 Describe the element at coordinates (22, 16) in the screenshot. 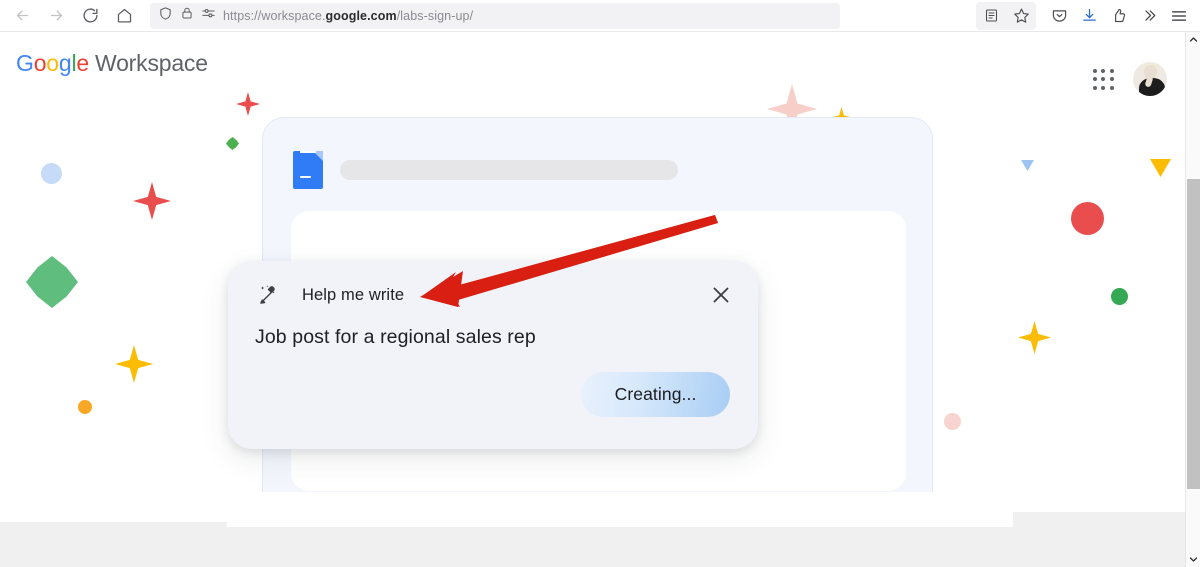

I see `back-icon` at that location.